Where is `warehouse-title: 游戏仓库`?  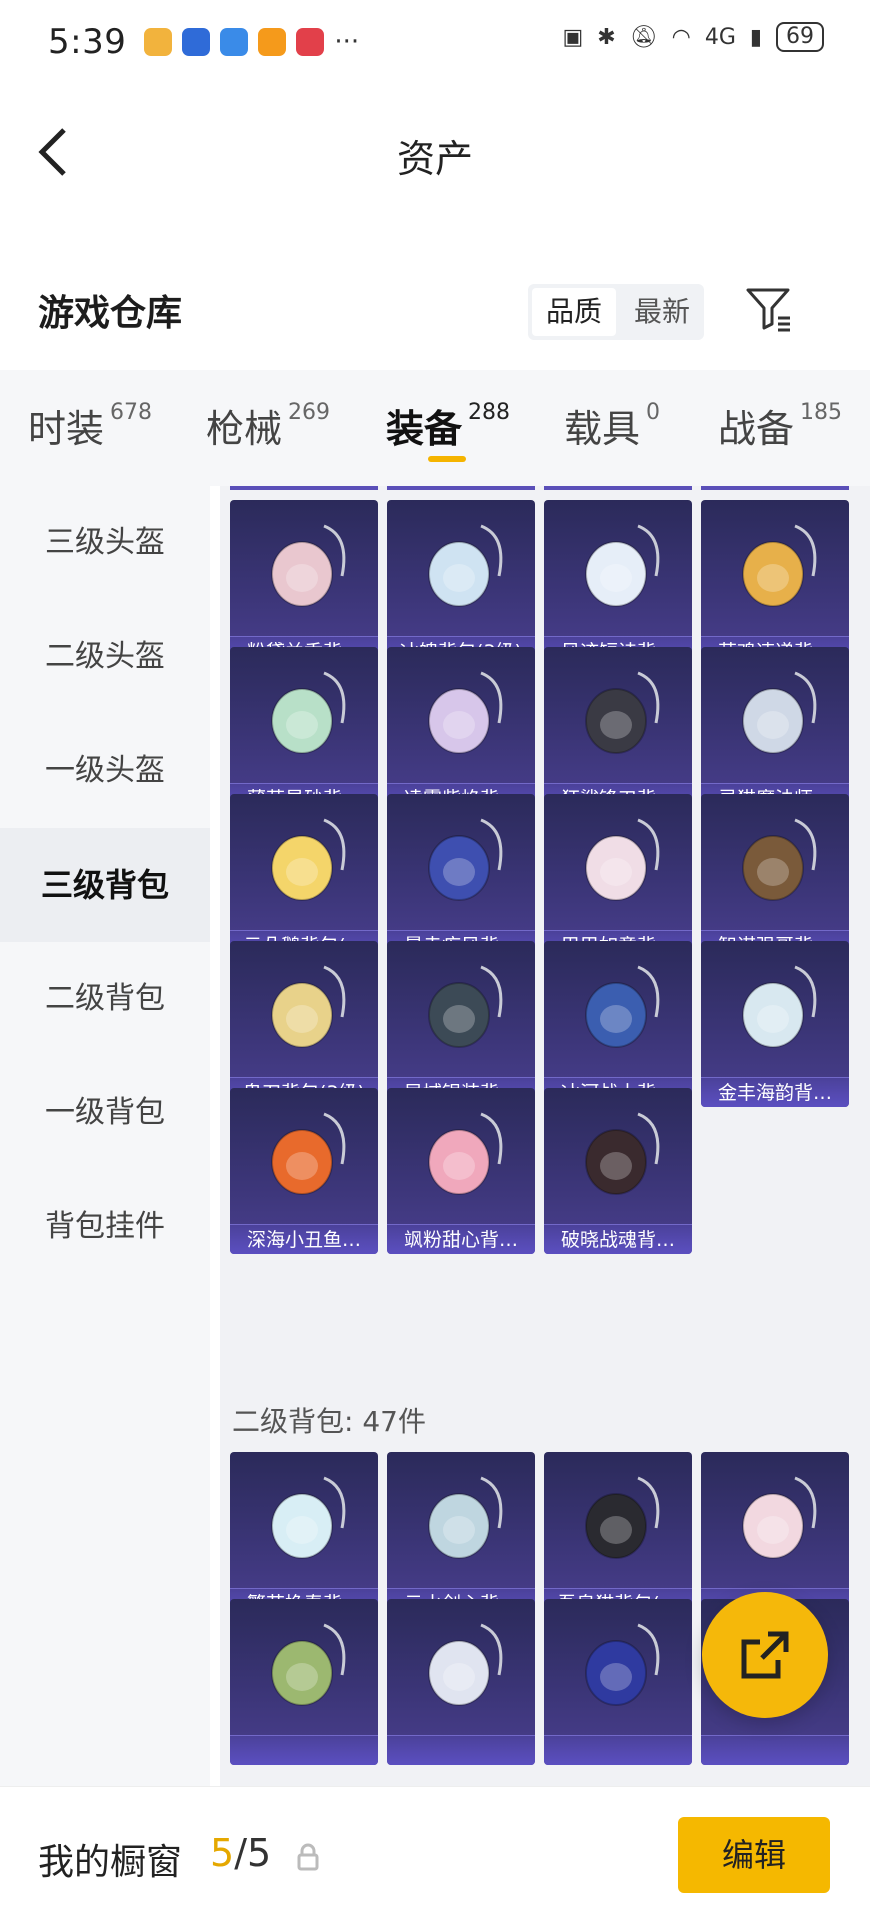 warehouse-title: 游戏仓库 is located at coordinates (110, 313).